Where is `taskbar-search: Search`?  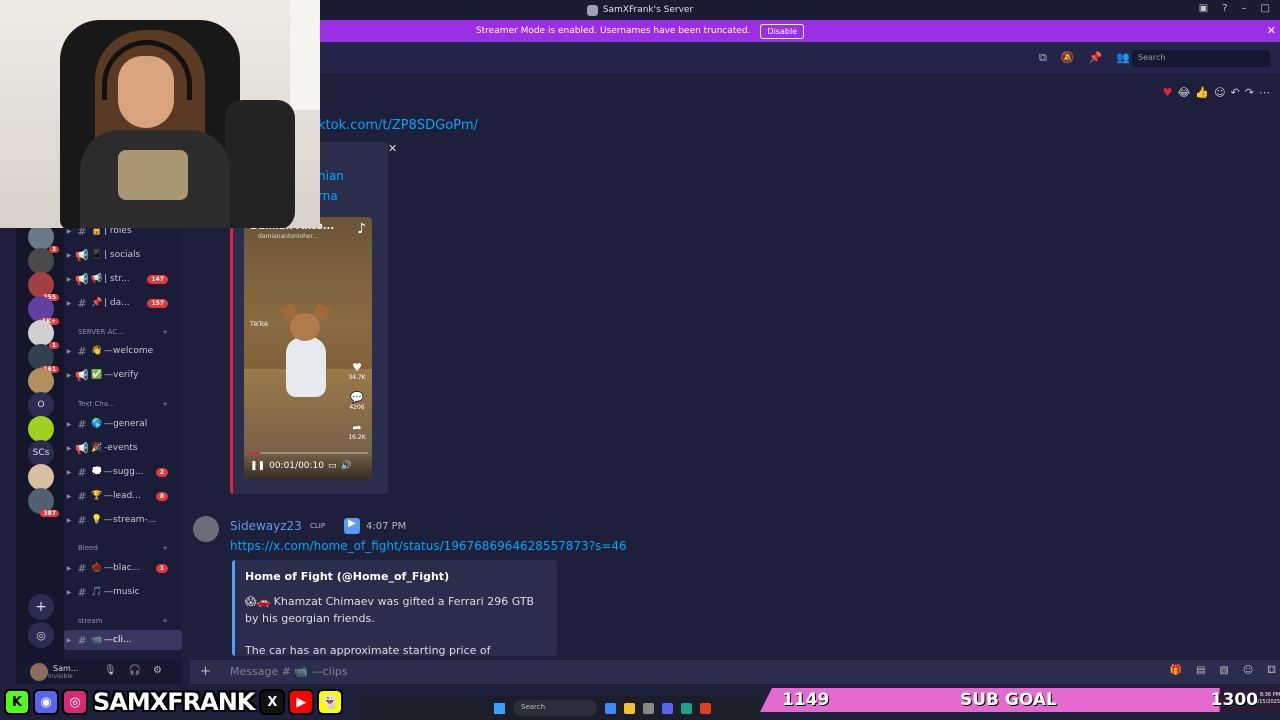
taskbar-search: Search is located at coordinates (555, 708).